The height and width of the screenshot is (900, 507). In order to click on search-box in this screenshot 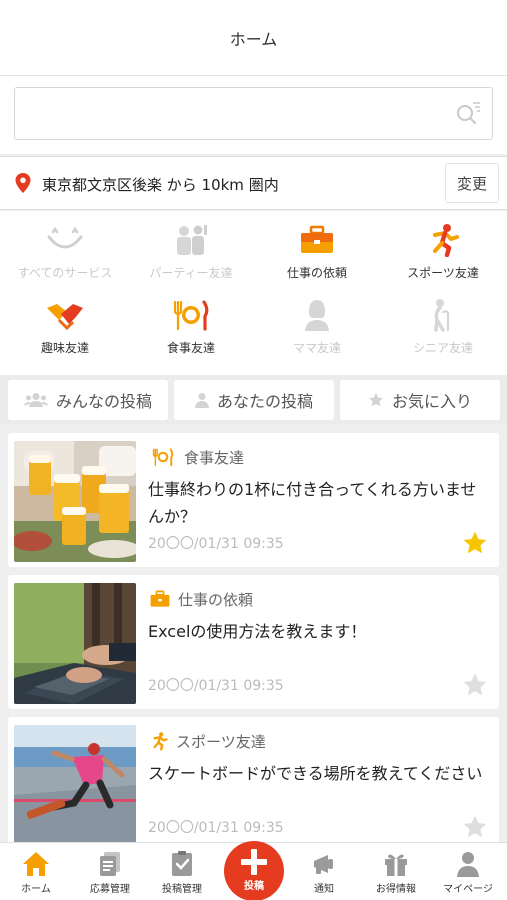, I will do `click(253, 113)`.